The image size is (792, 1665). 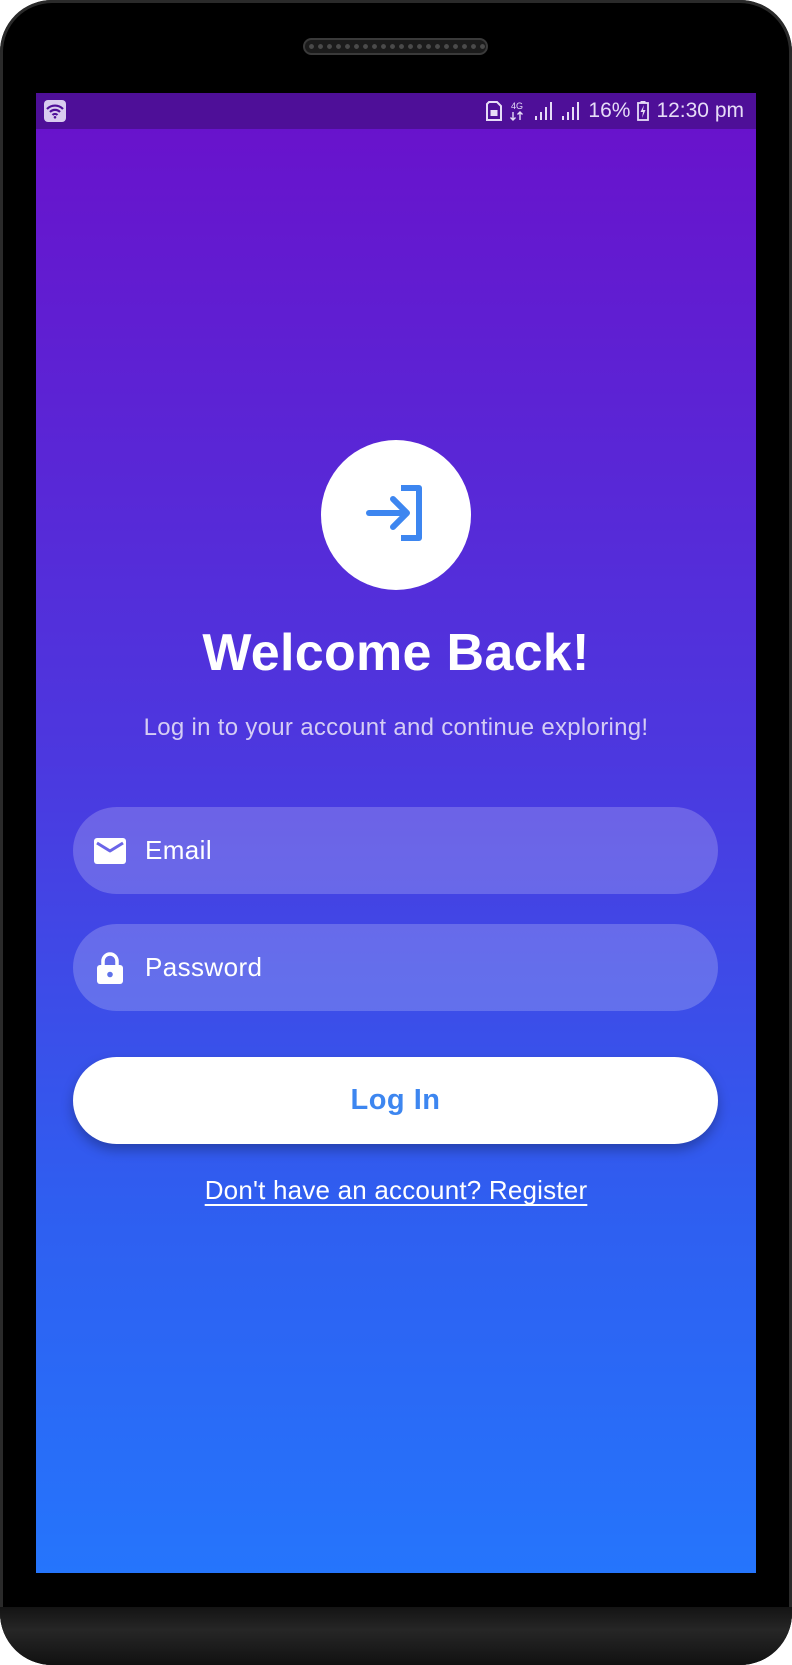 What do you see at coordinates (396, 653) in the screenshot?
I see `page-title: Welcome Back!` at bounding box center [396, 653].